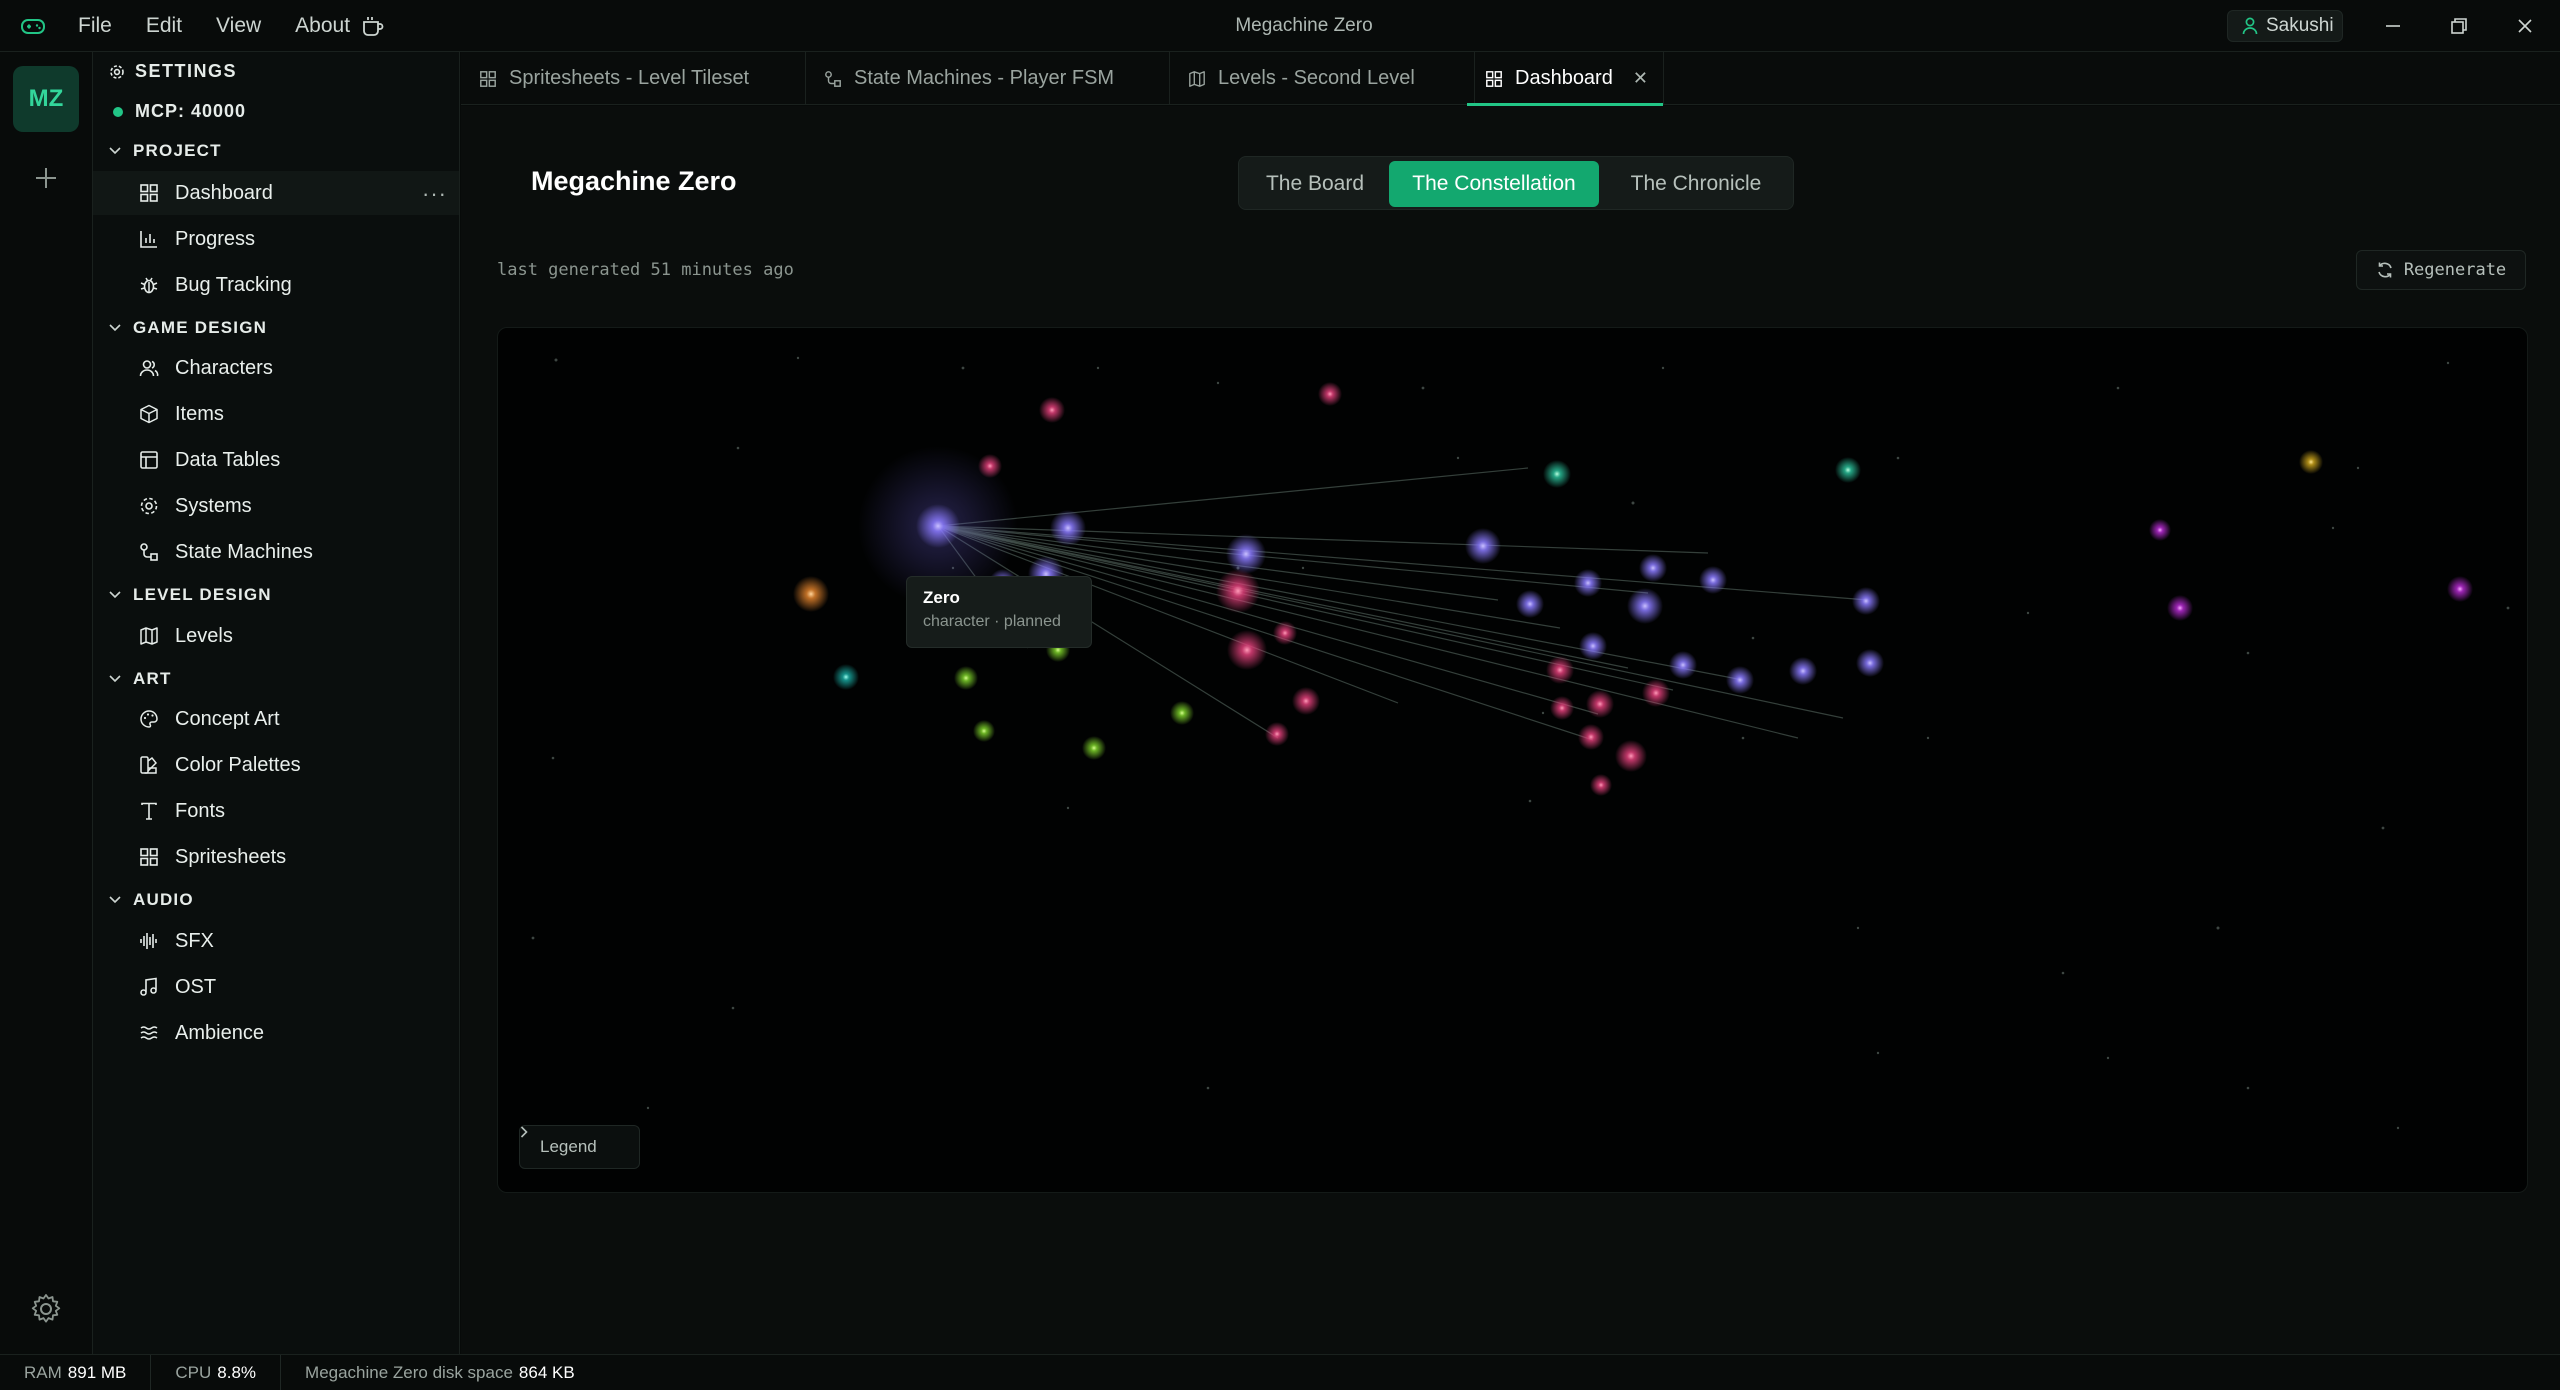 The image size is (2560, 1390). What do you see at coordinates (579, 1147) in the screenshot?
I see `legend-toggle: Legend` at bounding box center [579, 1147].